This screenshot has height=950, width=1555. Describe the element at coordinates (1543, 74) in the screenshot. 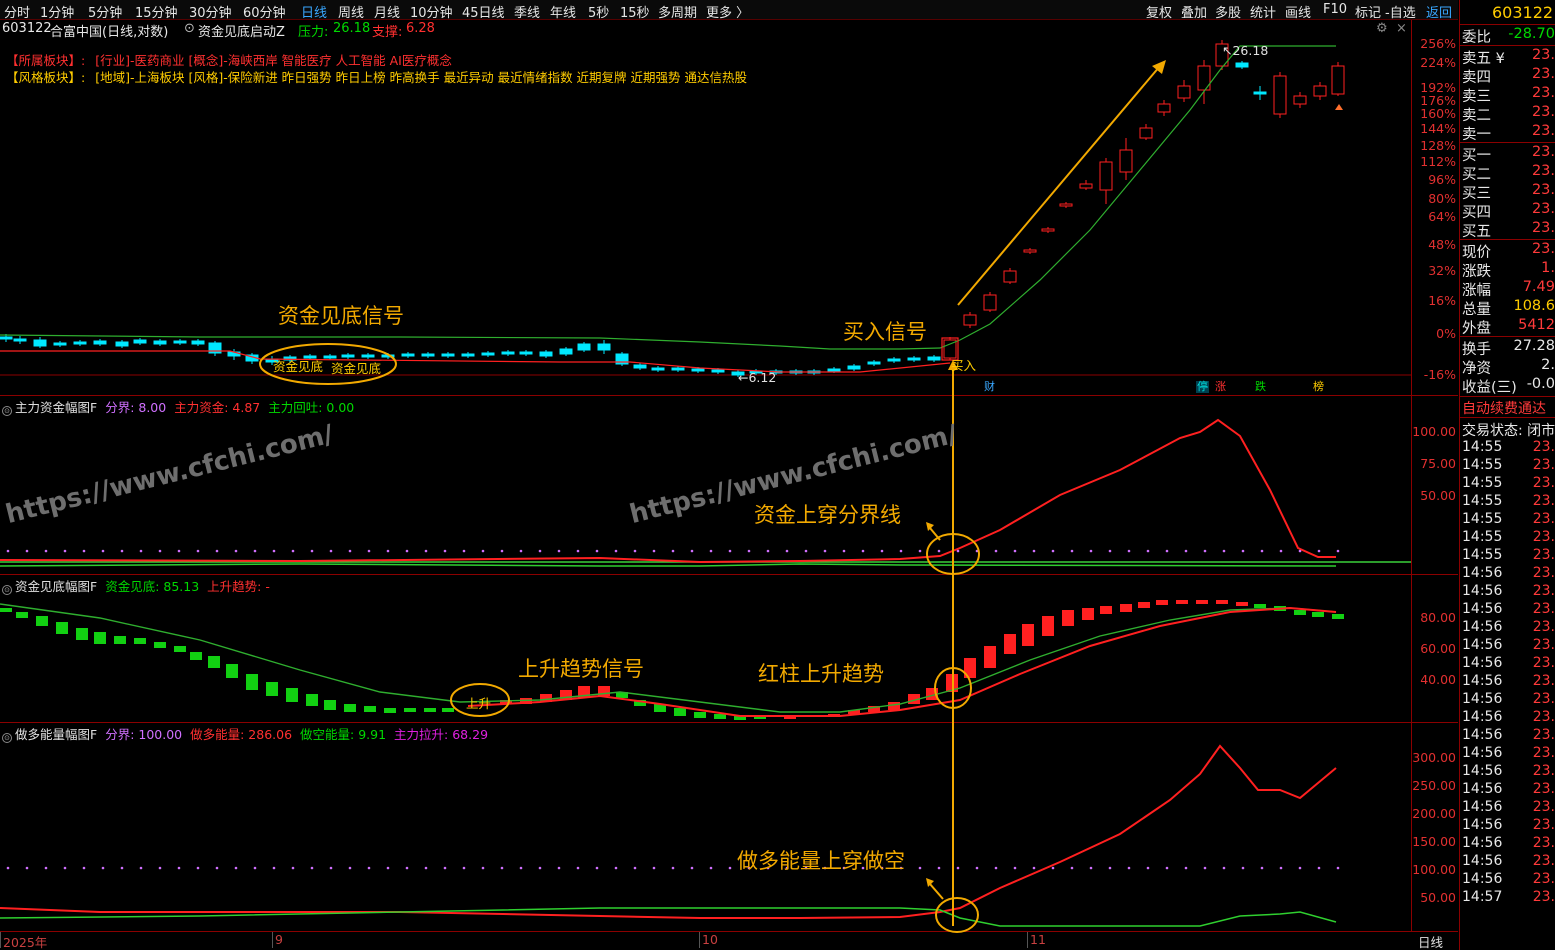

I see `ask-4-price: 23.` at that location.